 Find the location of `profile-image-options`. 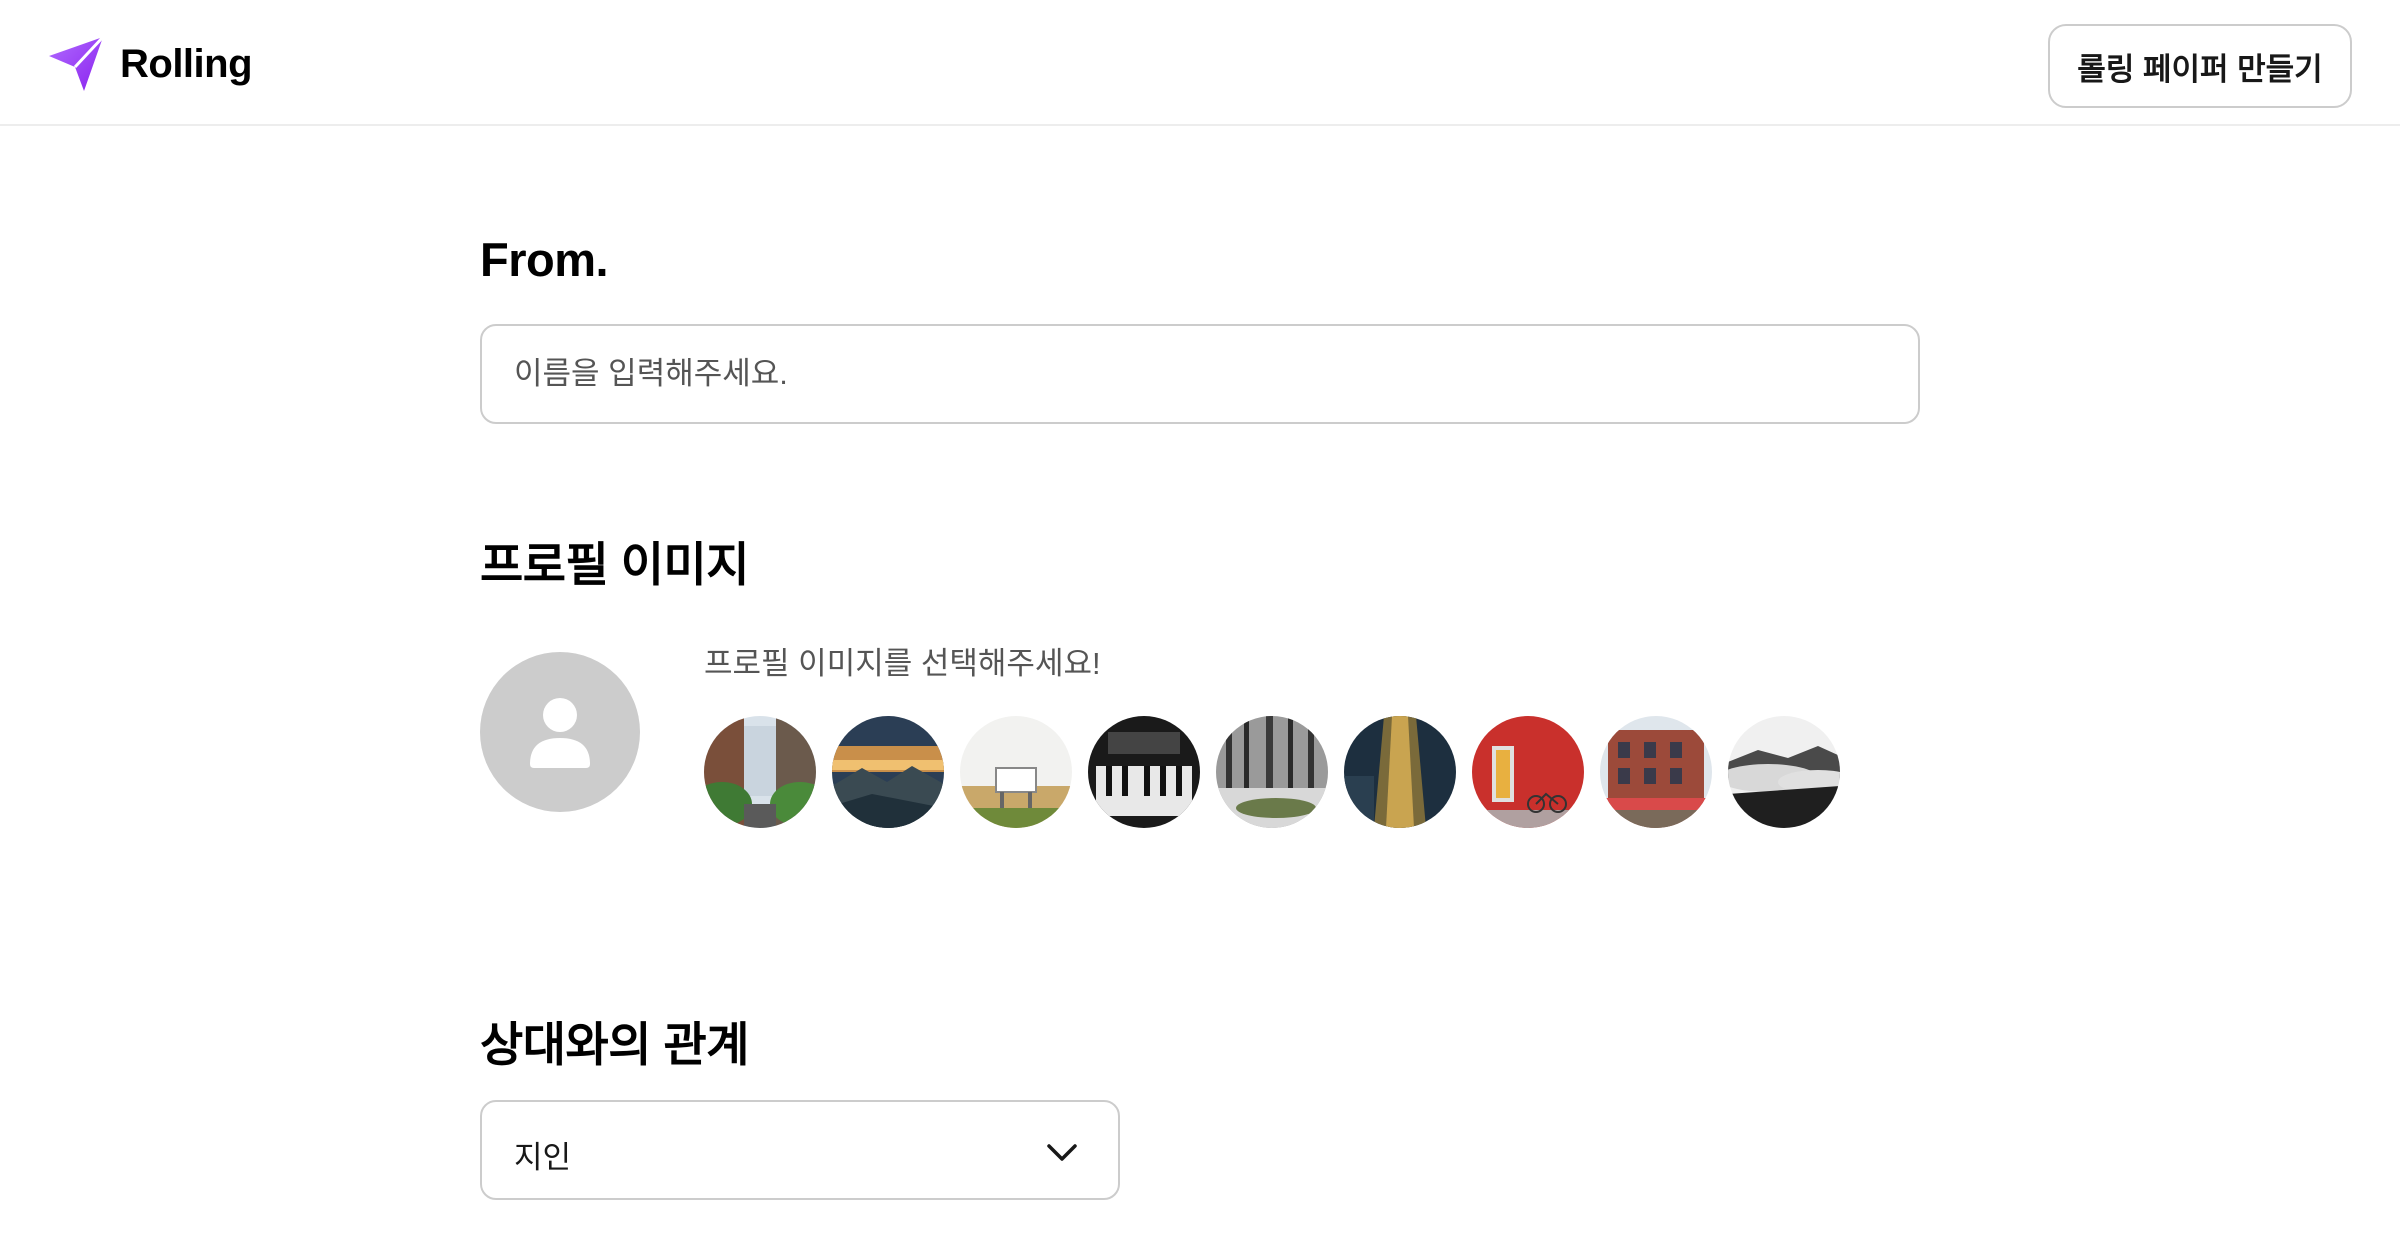

profile-image-options is located at coordinates (1274, 772).